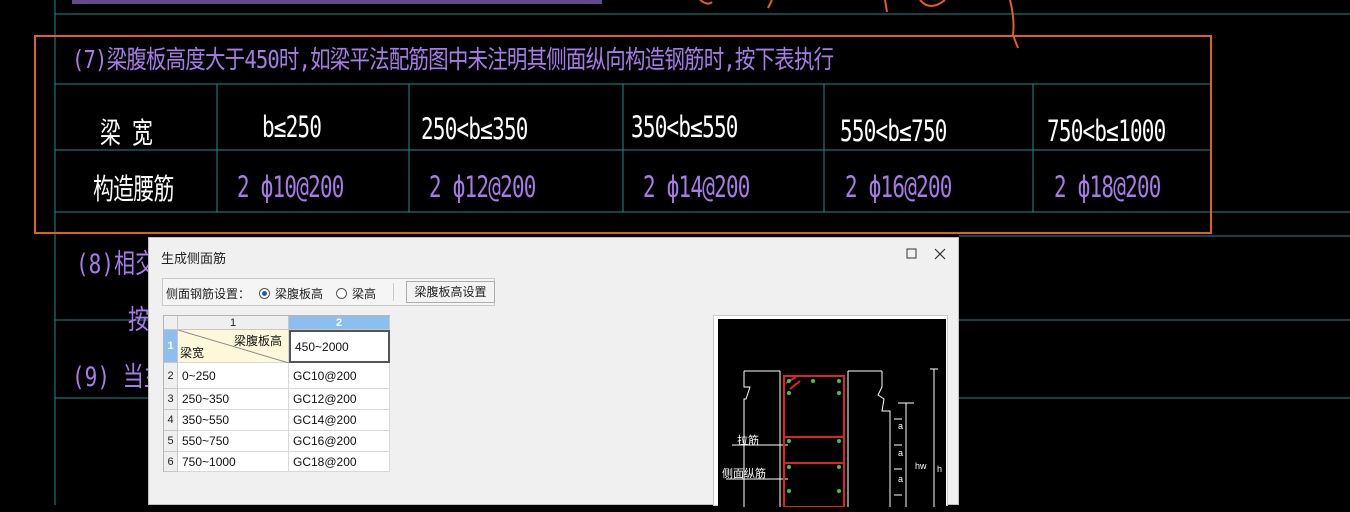 The height and width of the screenshot is (512, 1350). What do you see at coordinates (1106, 131) in the screenshot?
I see `width-cell-5: 750<b≤1000` at bounding box center [1106, 131].